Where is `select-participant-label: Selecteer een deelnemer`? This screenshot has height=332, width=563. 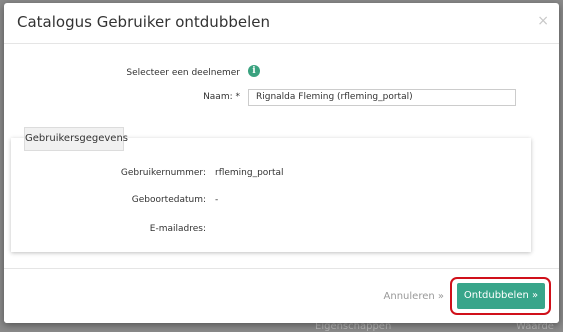
select-participant-label: Selecteer een deelnemer is located at coordinates (183, 73).